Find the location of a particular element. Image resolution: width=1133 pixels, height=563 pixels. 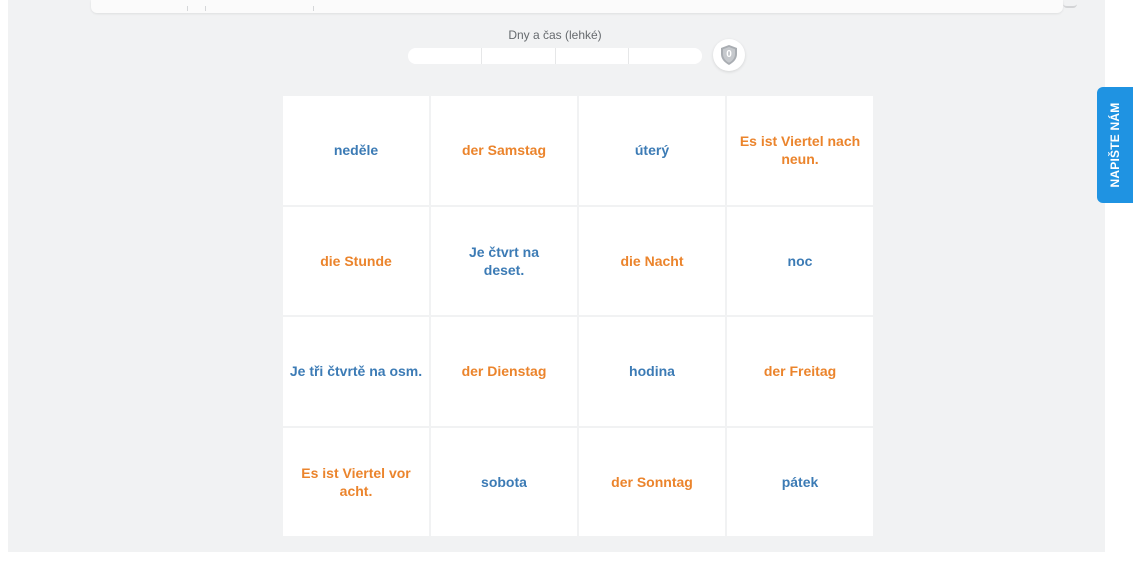

word-card: Es ist Viertel vor acht. is located at coordinates (356, 481).